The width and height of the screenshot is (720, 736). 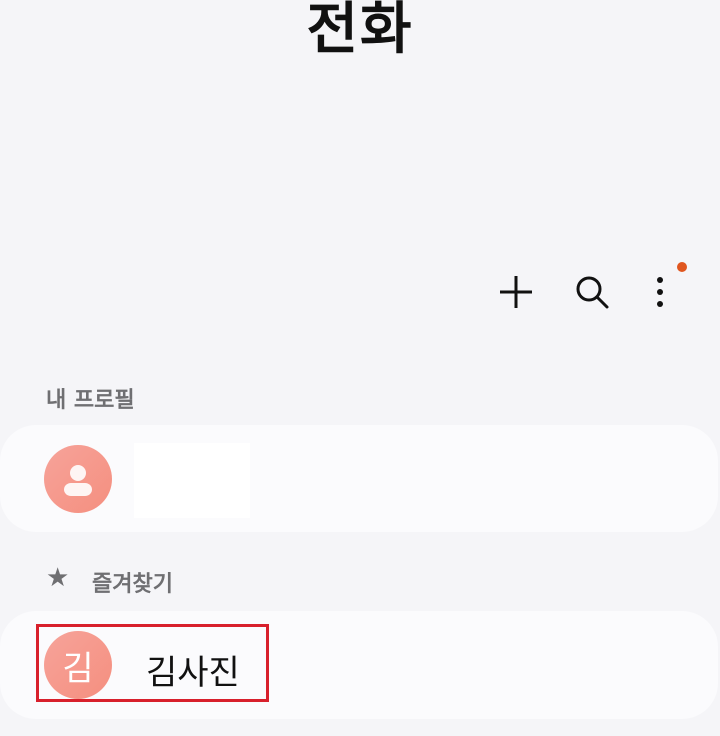 I want to click on selection-highlight, so click(x=152, y=663).